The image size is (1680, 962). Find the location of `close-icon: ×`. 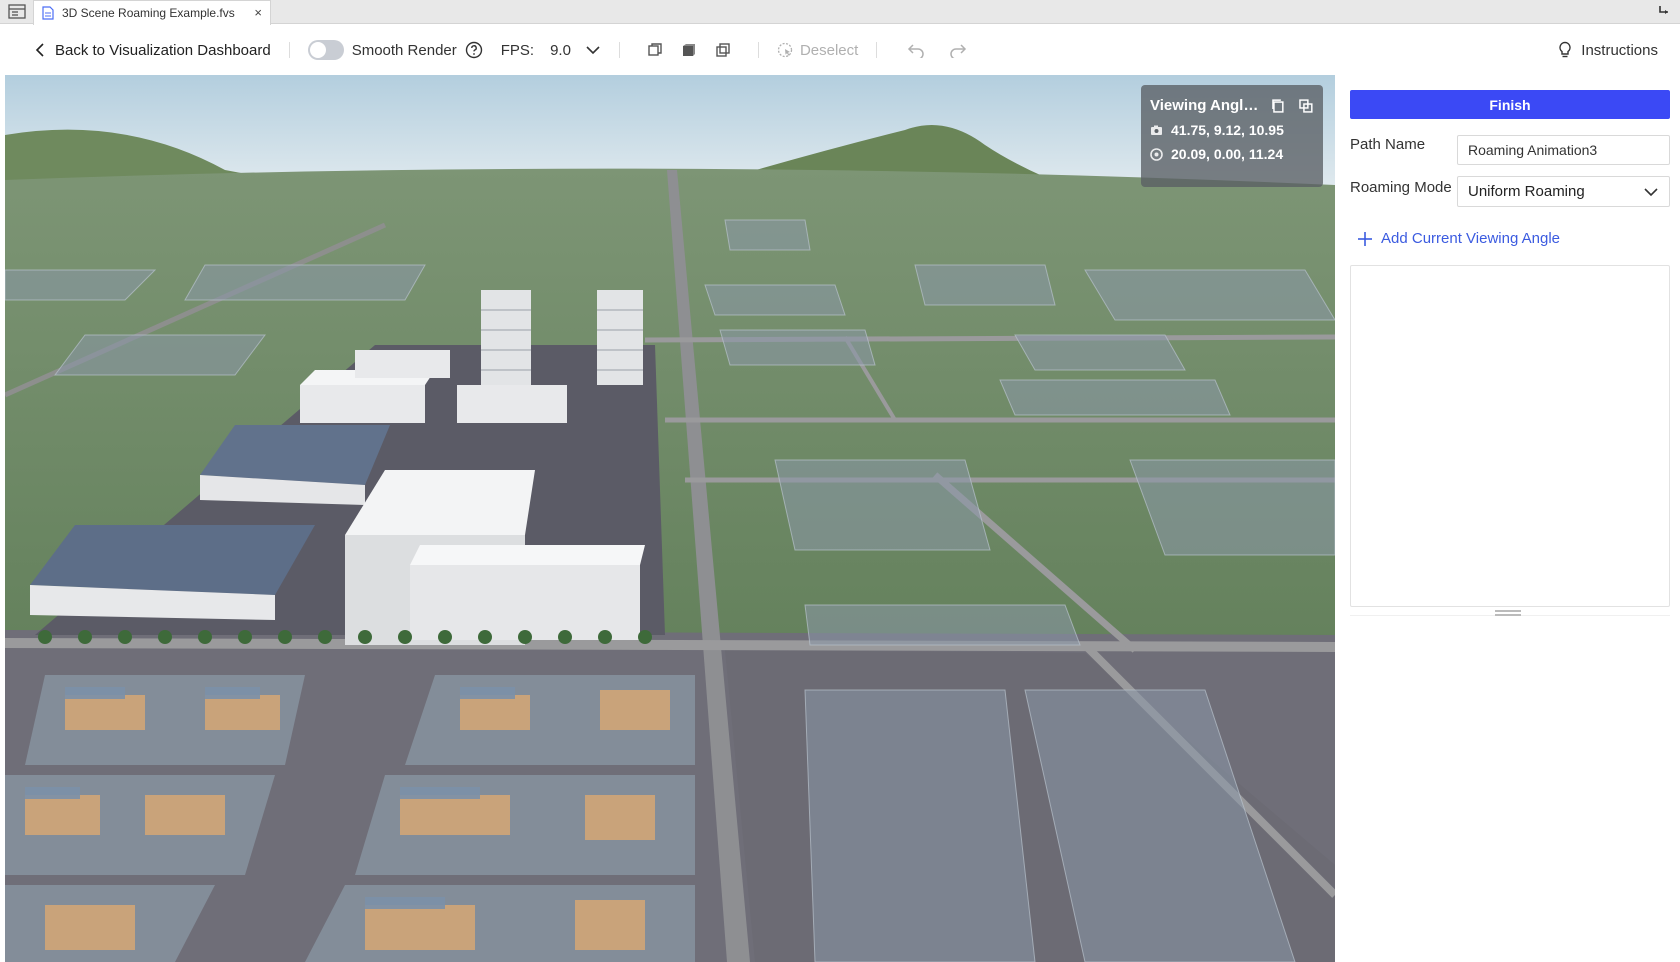

close-icon: × is located at coordinates (258, 12).